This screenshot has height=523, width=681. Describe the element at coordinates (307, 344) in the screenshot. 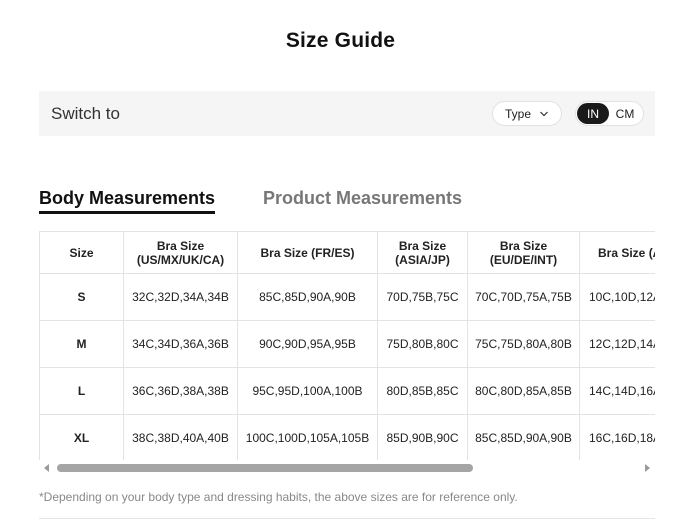

I see `table-cell: 90C,90D,95A,95B` at that location.